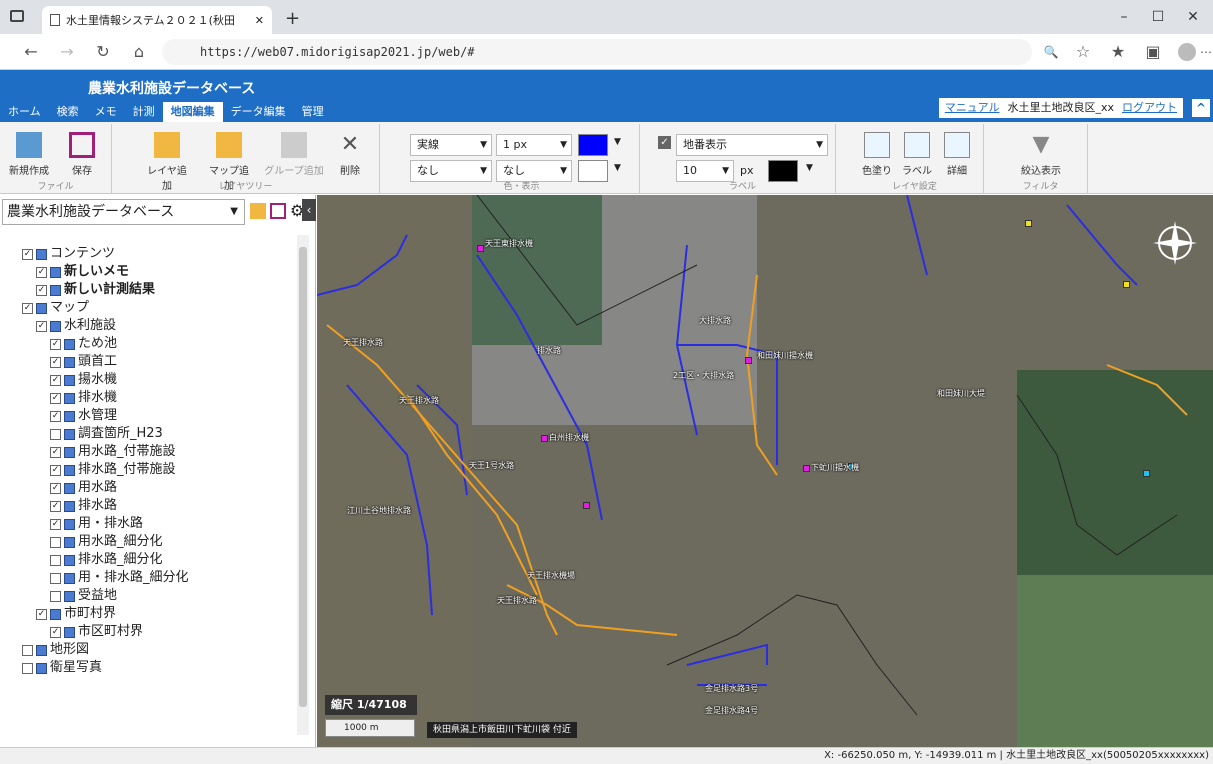 The width and height of the screenshot is (1213, 764). Describe the element at coordinates (17, 16) in the screenshot. I see `tab-list-icon` at that location.